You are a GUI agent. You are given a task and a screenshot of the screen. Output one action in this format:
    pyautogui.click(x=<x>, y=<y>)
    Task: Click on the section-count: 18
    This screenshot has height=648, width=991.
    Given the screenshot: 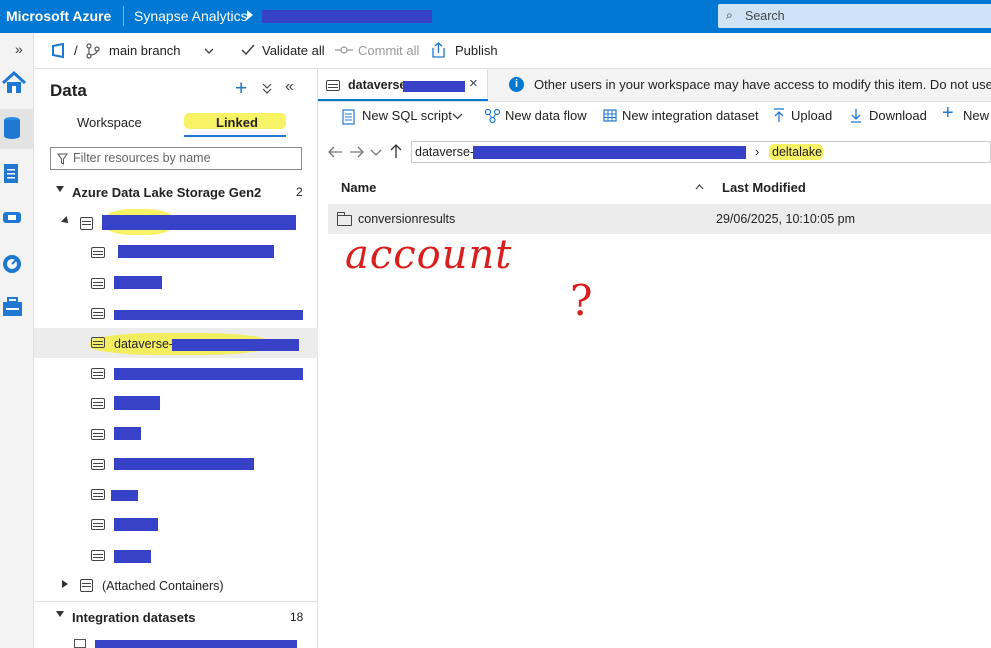 What is the action you would take?
    pyautogui.click(x=297, y=617)
    